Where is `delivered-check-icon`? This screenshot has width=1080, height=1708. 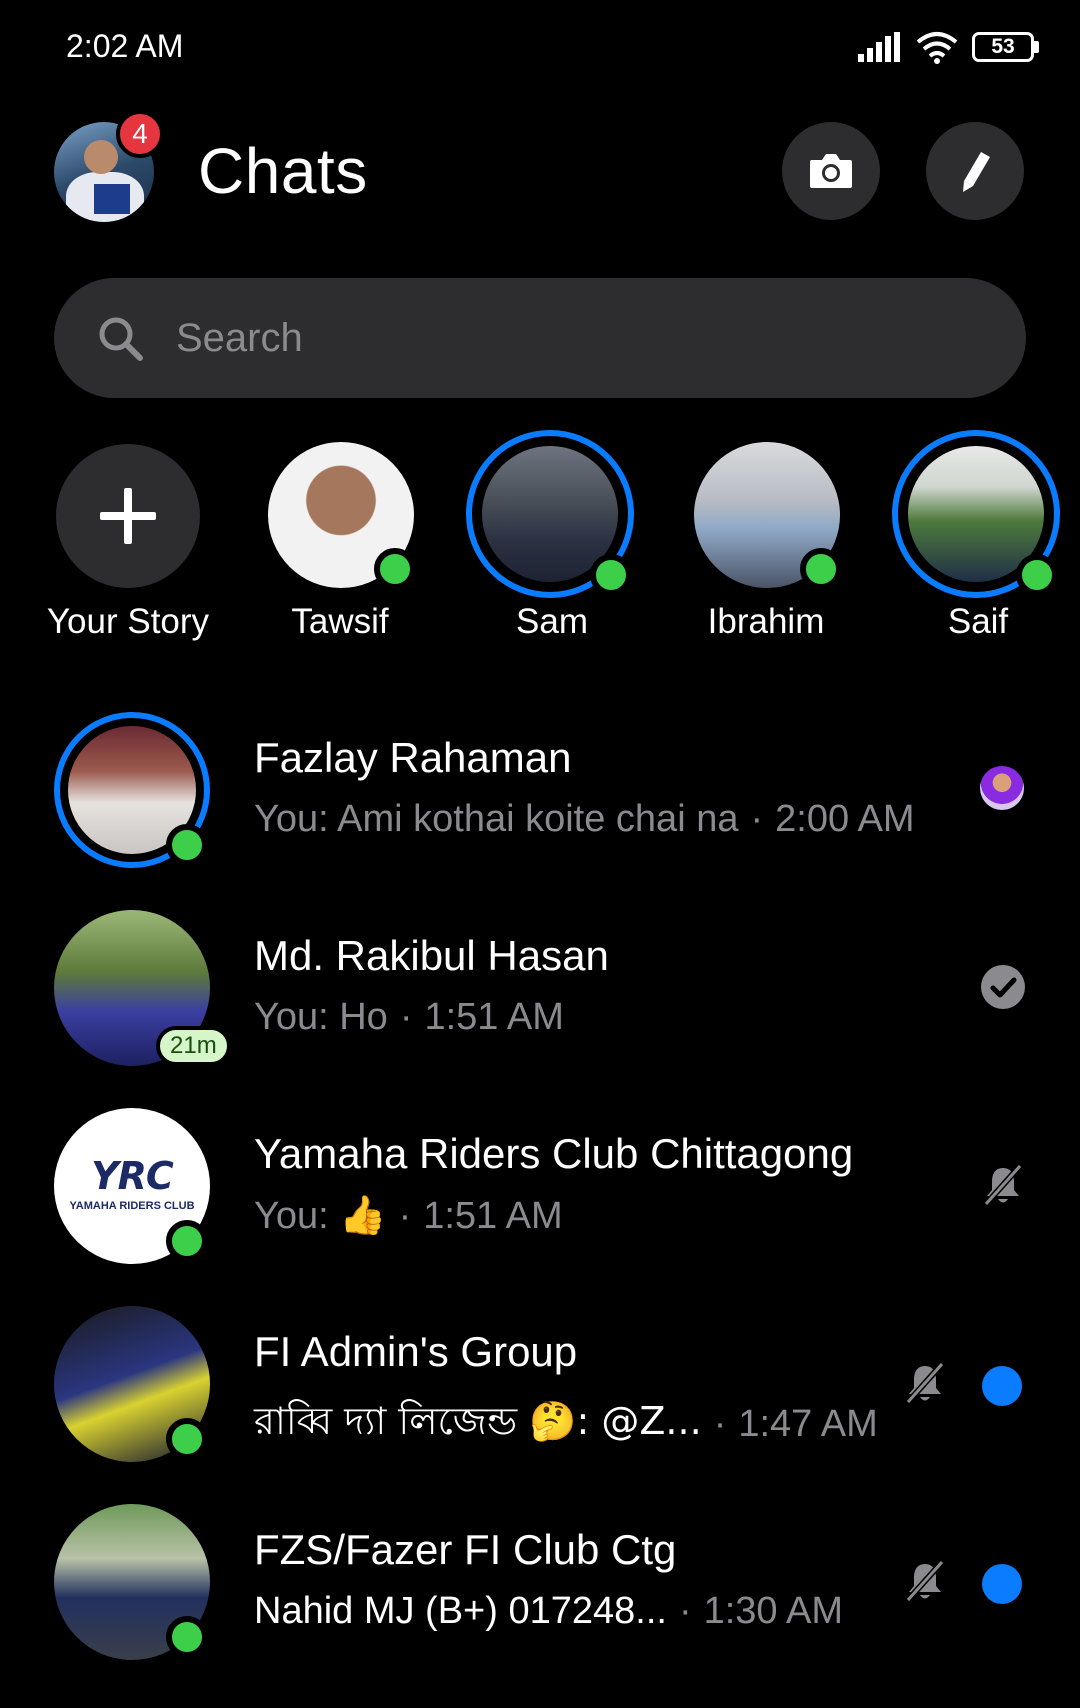 delivered-check-icon is located at coordinates (1003, 987).